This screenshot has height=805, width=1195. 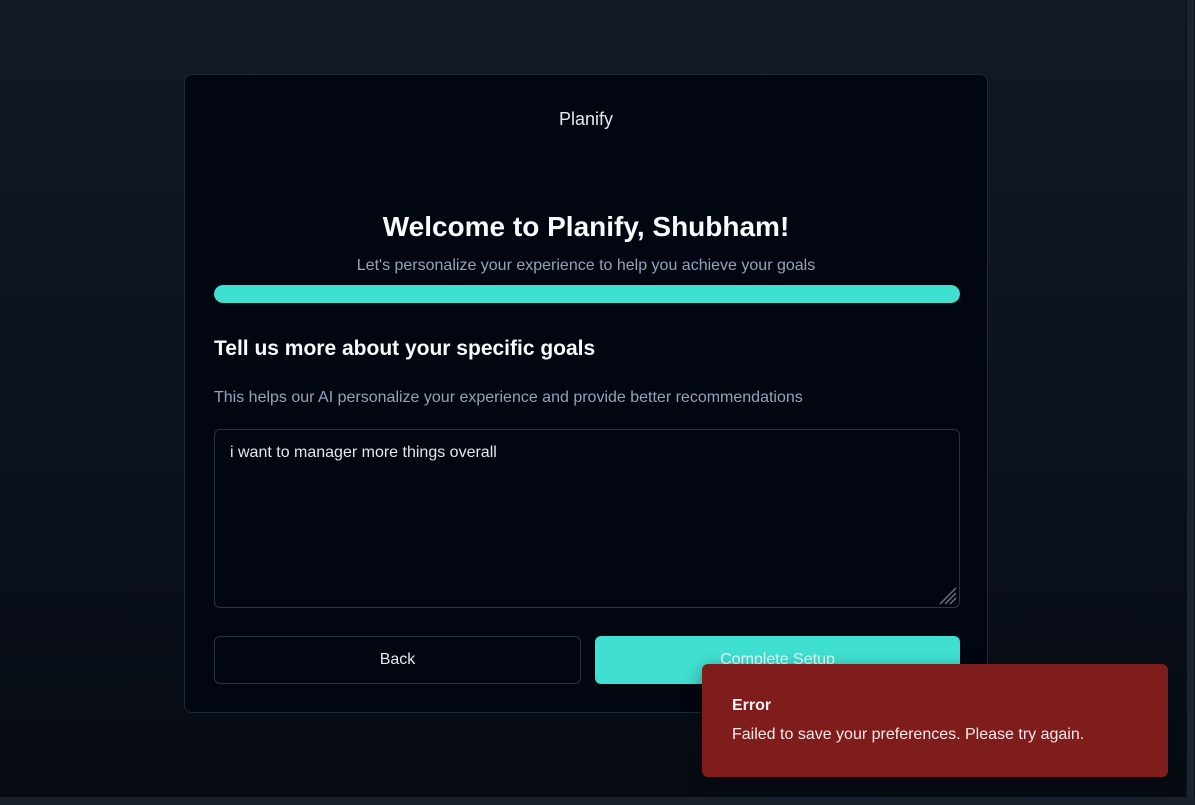 I want to click on goals-heading: Tell us more about your specific goals, so click(x=405, y=348).